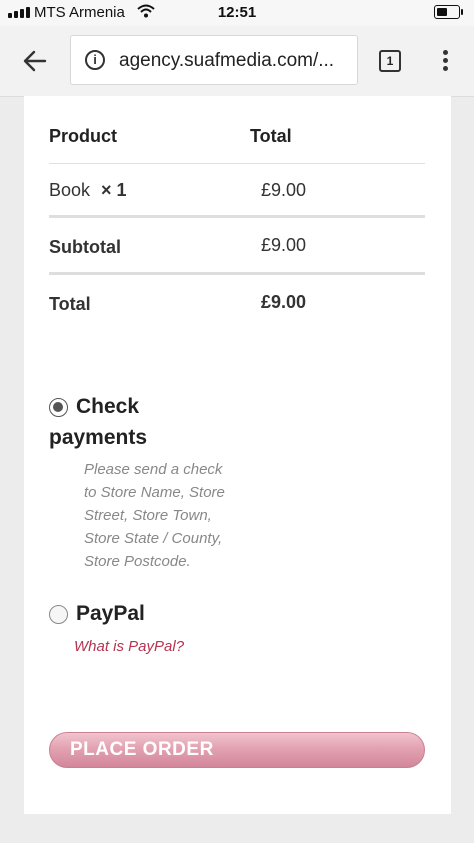 The width and height of the screenshot is (474, 843). Describe the element at coordinates (271, 136) in the screenshot. I see `header-total: Total` at that location.